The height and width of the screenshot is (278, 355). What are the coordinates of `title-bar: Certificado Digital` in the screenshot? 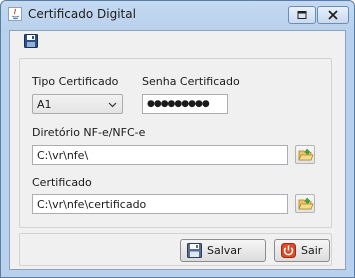 It's located at (177, 15).